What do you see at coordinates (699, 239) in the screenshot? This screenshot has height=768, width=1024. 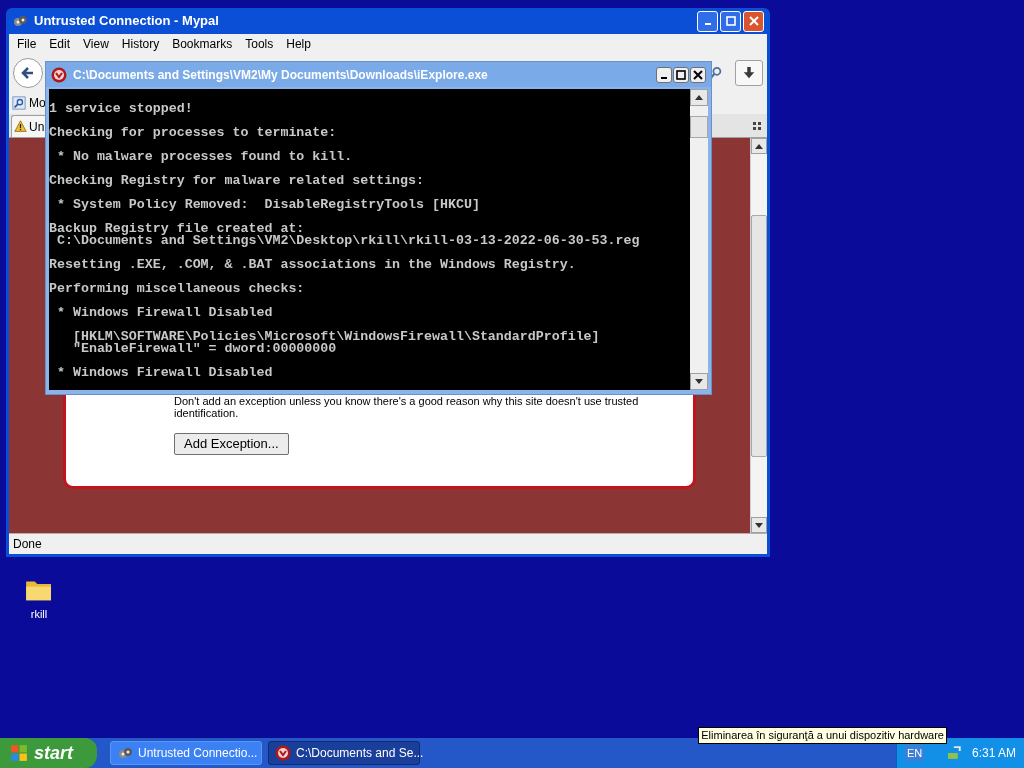 I see `console-scrollbar` at bounding box center [699, 239].